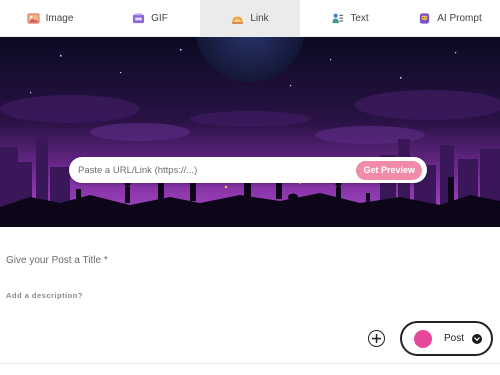  Describe the element at coordinates (425, 18) in the screenshot. I see `ai-prompt-icon` at that location.